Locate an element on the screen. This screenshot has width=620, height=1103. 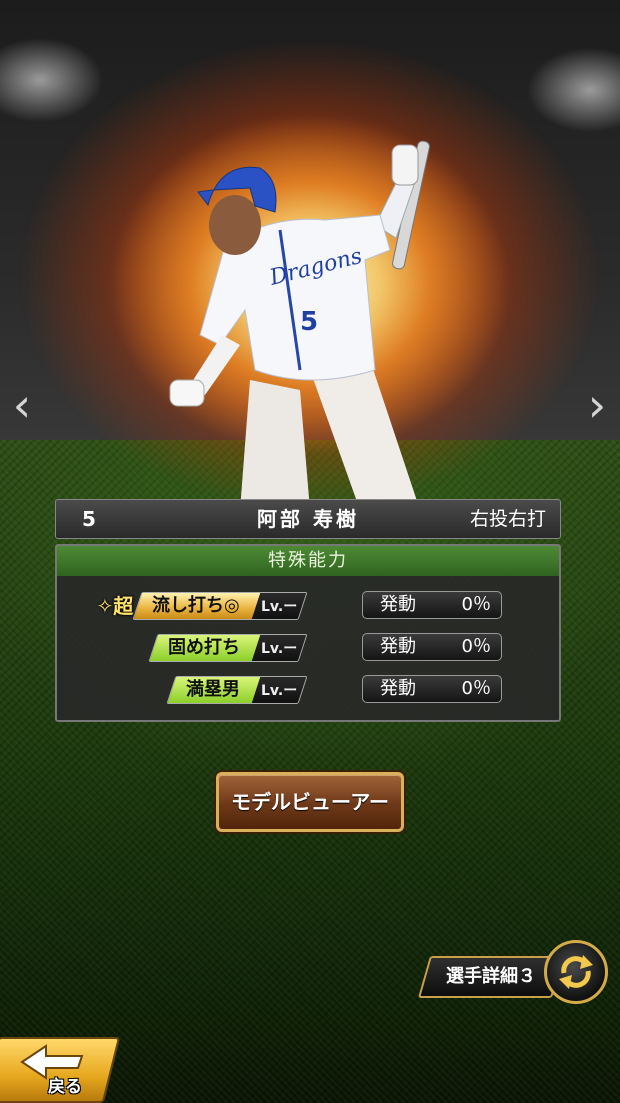
next-player-arrow: › is located at coordinates (597, 405).